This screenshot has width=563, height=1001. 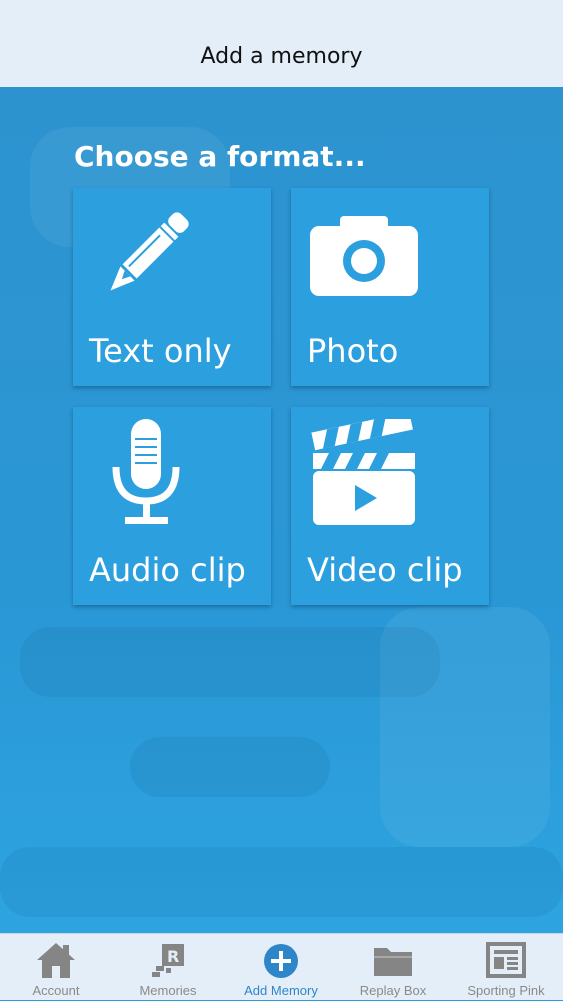 What do you see at coordinates (281, 990) in the screenshot?
I see `tab-label: Add Memory` at bounding box center [281, 990].